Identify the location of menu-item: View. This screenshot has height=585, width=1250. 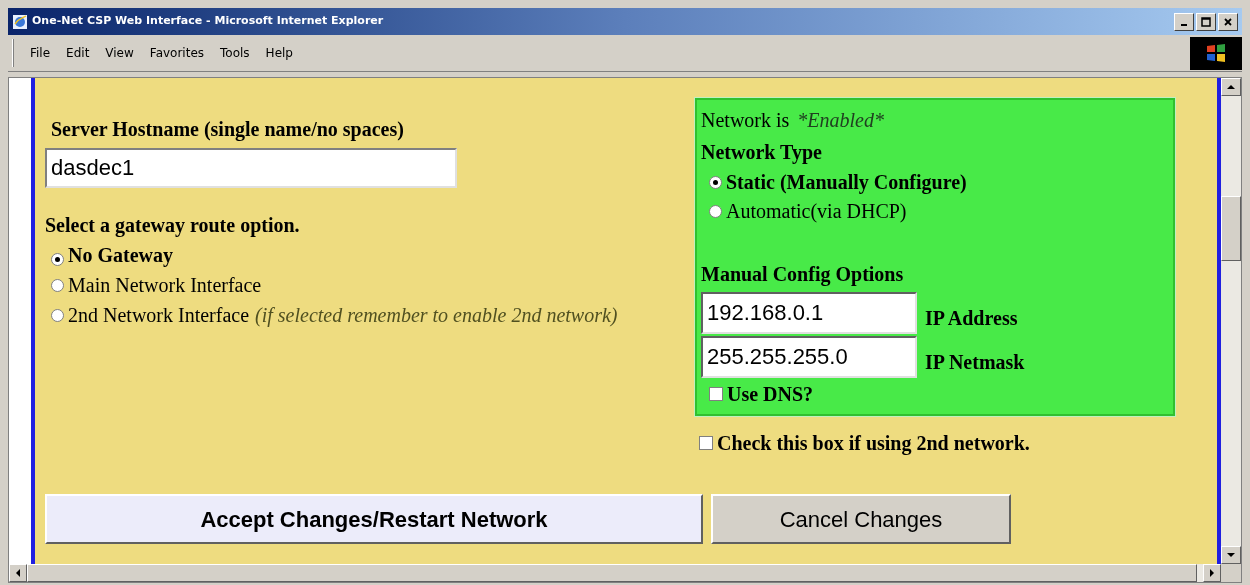
(119, 53).